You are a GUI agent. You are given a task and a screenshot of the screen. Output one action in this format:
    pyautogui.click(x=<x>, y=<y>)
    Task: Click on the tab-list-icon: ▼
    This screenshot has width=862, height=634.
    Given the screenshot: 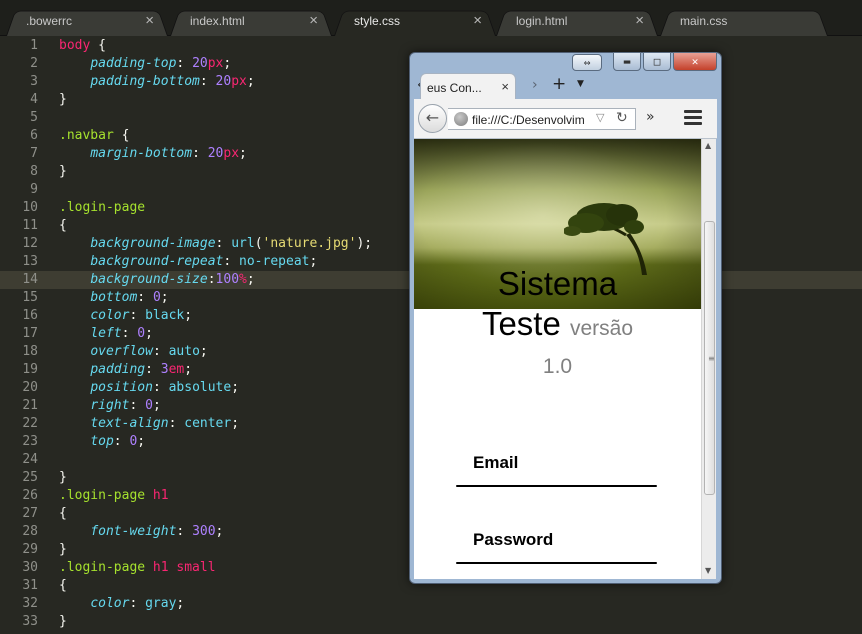 What is the action you would take?
    pyautogui.click(x=580, y=84)
    